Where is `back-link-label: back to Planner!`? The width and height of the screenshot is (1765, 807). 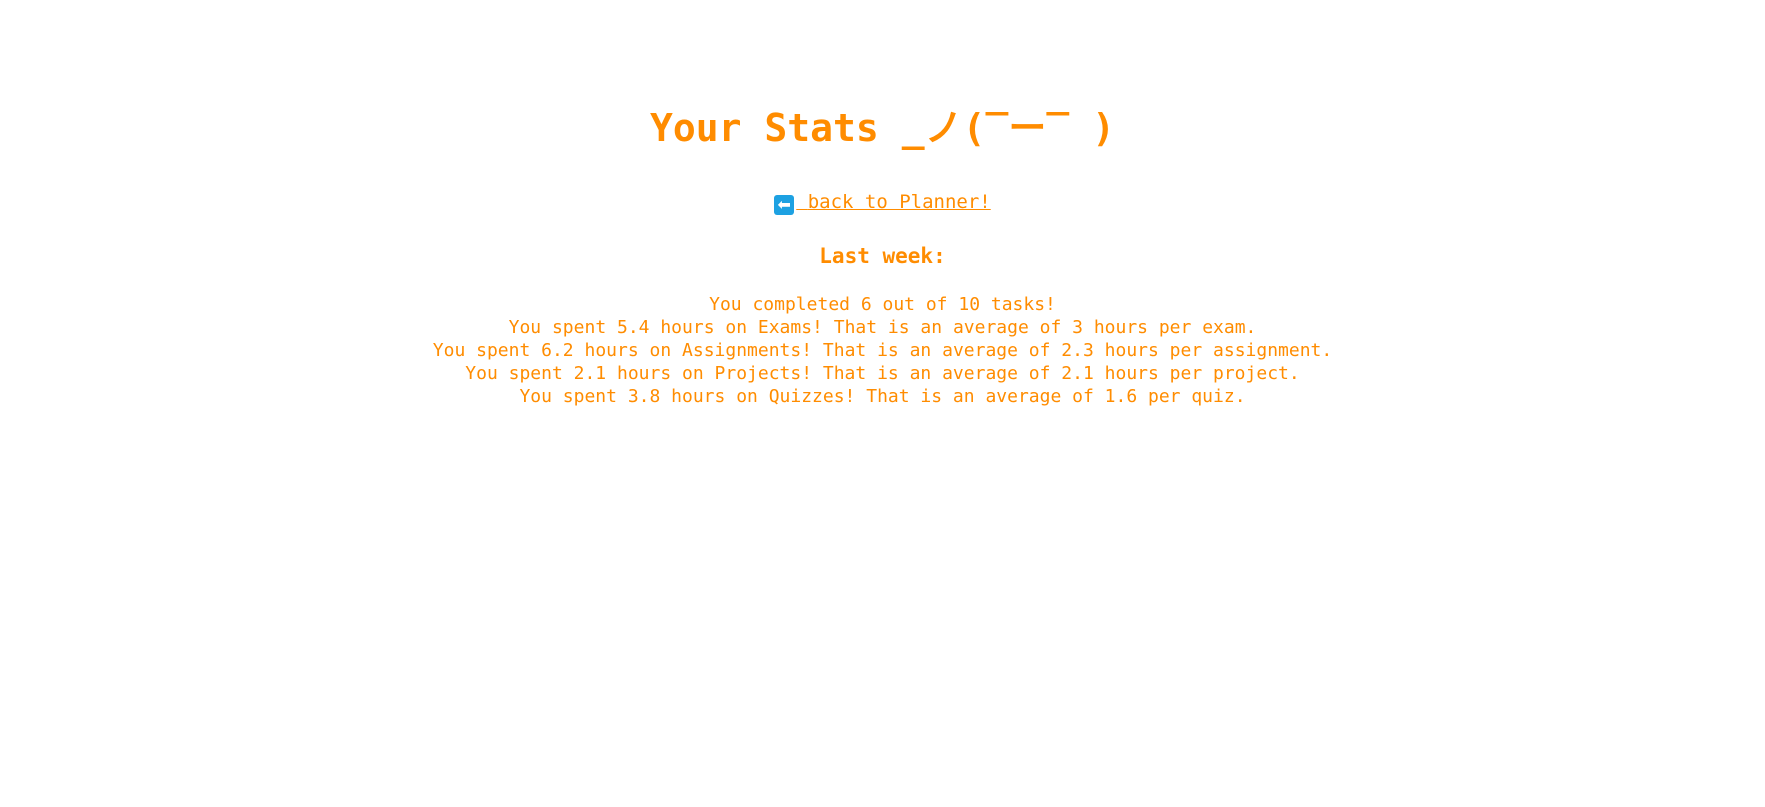 back-link-label: back to Planner! is located at coordinates (899, 202).